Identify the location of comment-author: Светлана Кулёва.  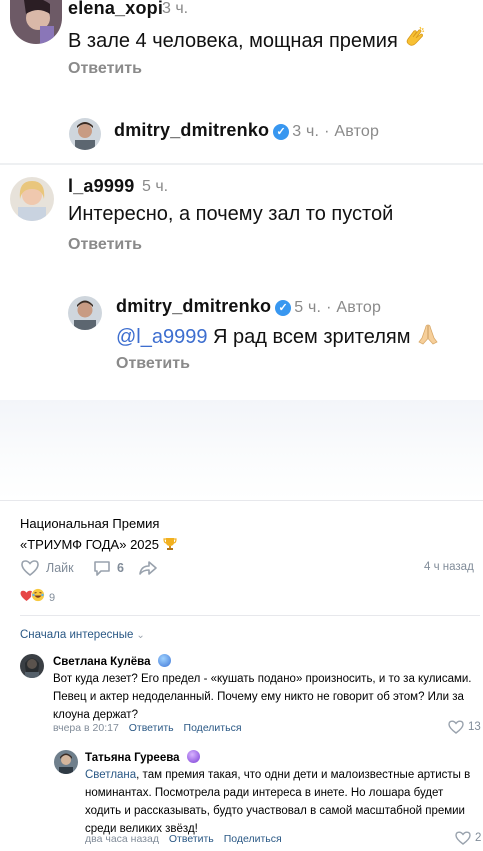
(112, 661).